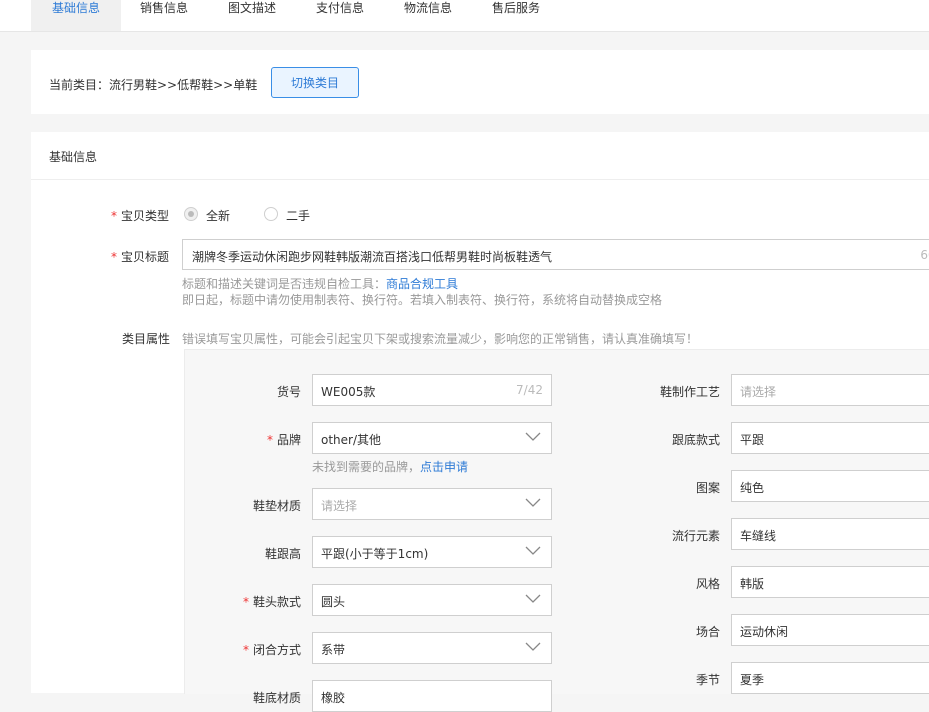 The image size is (929, 712). What do you see at coordinates (348, 392) in the screenshot?
I see `item-no-value: WE005款` at bounding box center [348, 392].